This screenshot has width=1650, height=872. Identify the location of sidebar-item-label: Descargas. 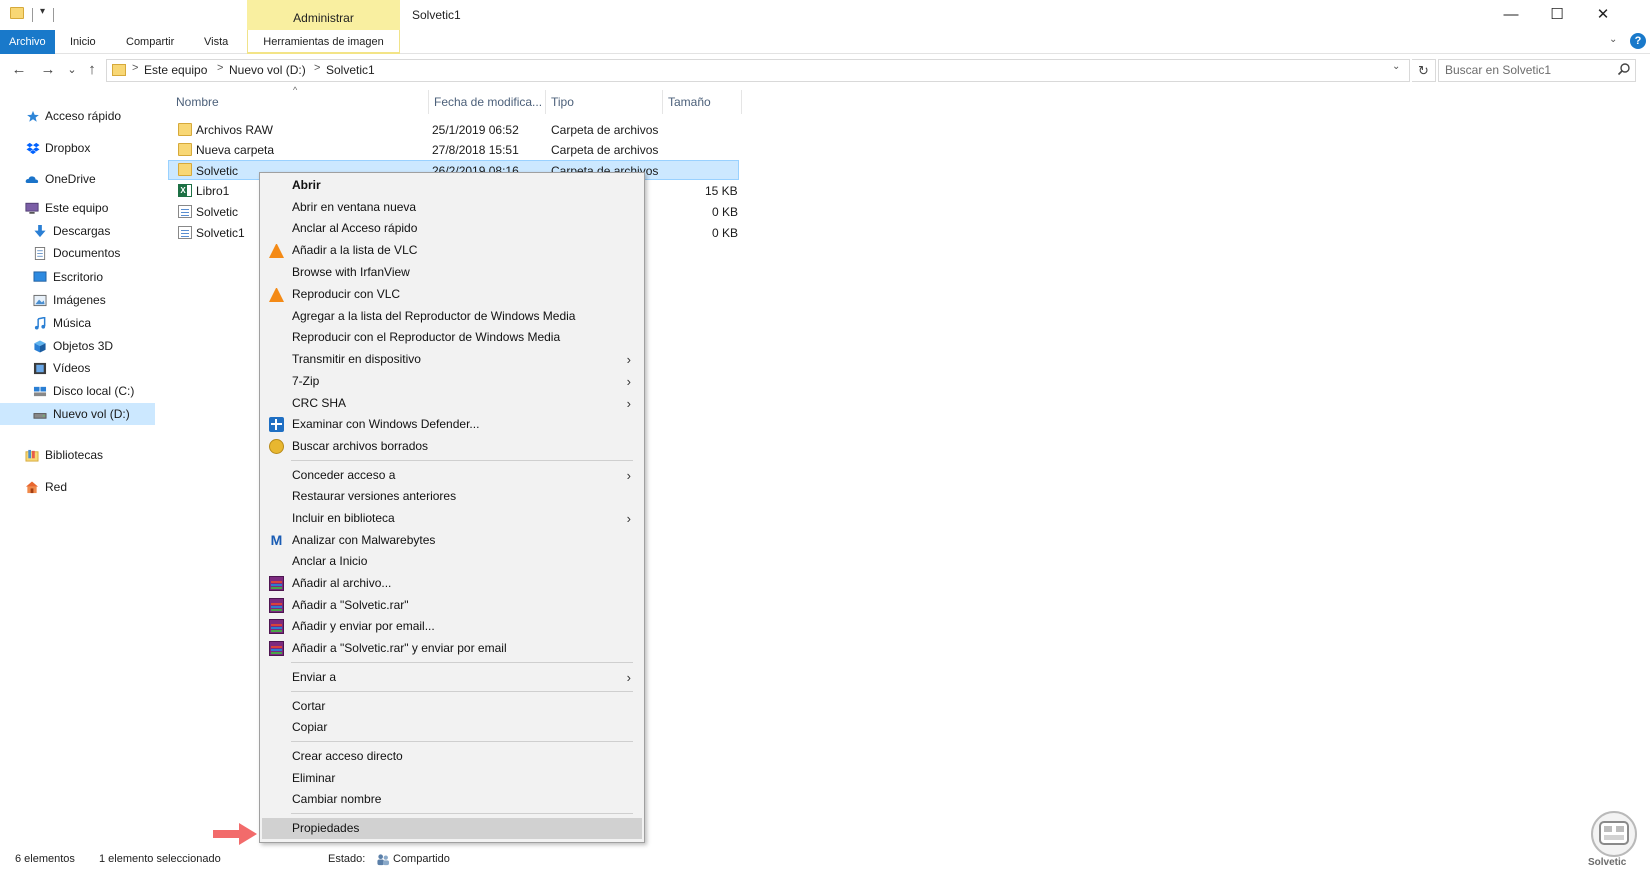
(82, 231).